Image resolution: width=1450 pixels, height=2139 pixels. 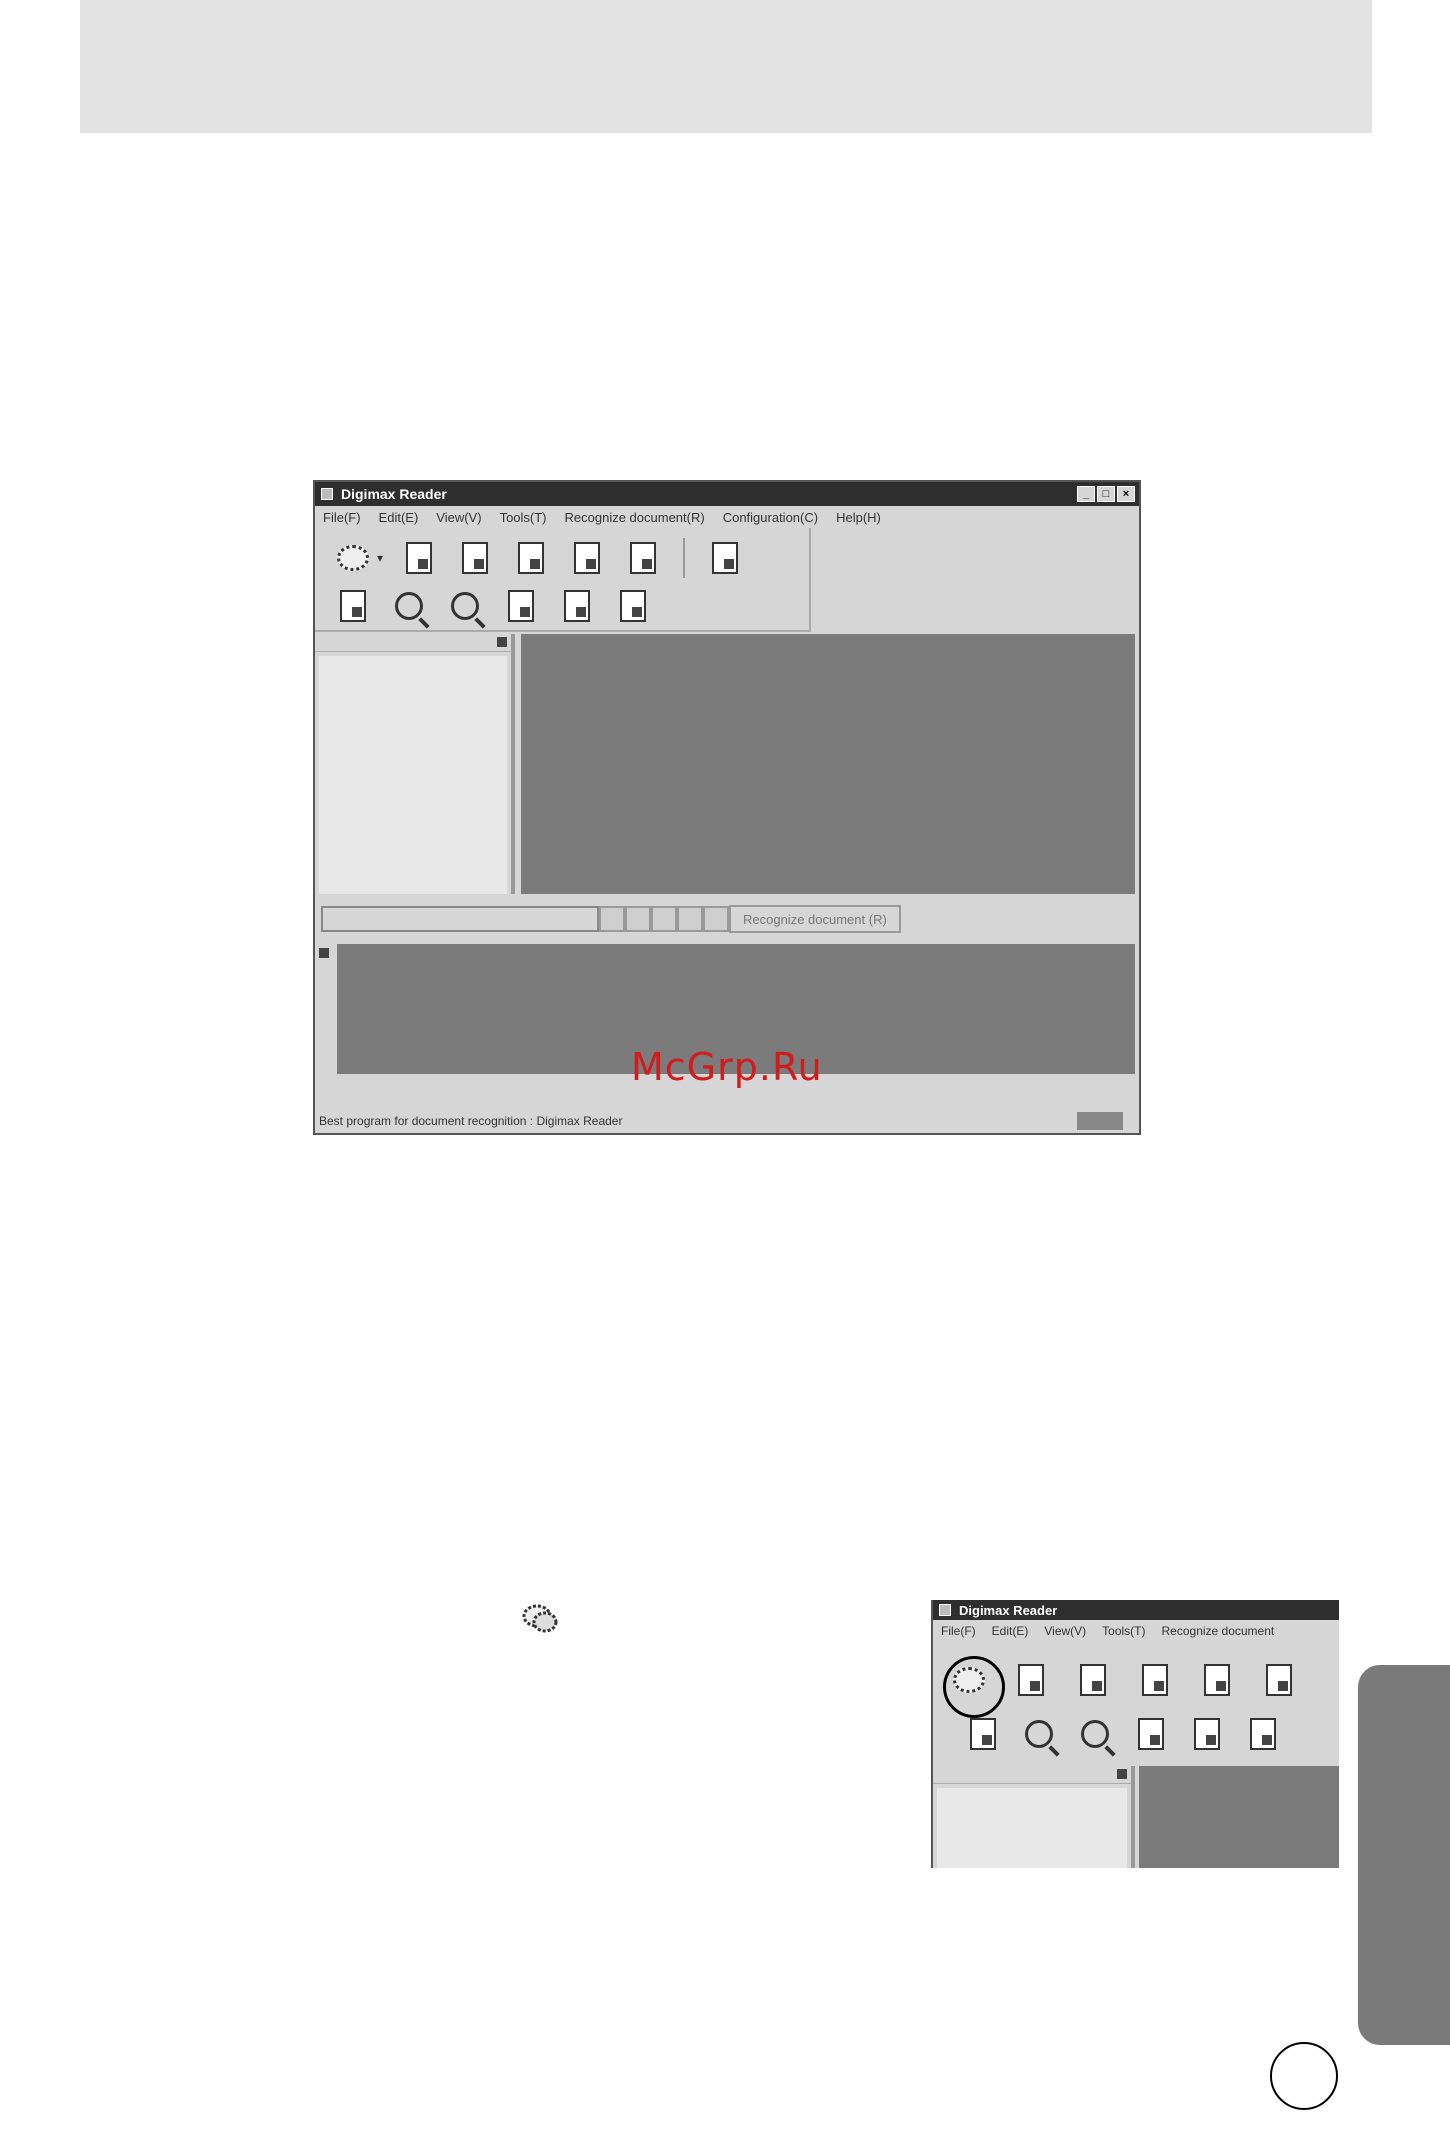 What do you see at coordinates (684, 558) in the screenshot?
I see `toolbar-separator` at bounding box center [684, 558].